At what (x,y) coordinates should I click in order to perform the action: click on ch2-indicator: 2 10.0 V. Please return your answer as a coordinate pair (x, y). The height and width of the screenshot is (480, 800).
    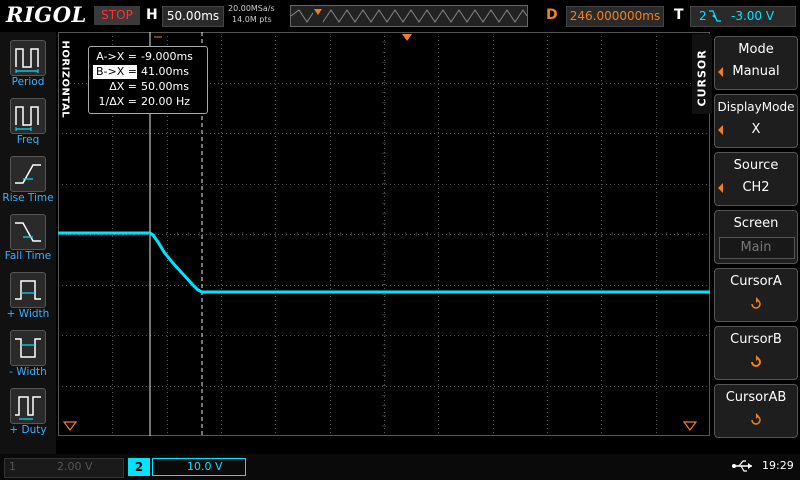
    Looking at the image, I should click on (187, 467).